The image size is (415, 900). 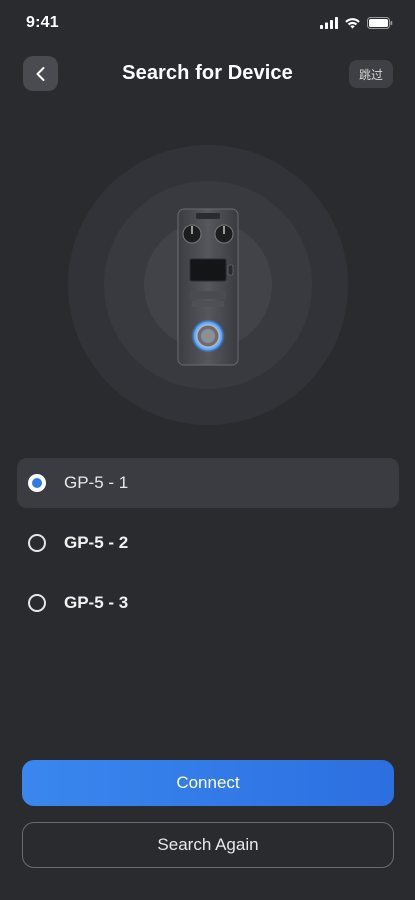 What do you see at coordinates (329, 23) in the screenshot?
I see `cellular-signal-icon` at bounding box center [329, 23].